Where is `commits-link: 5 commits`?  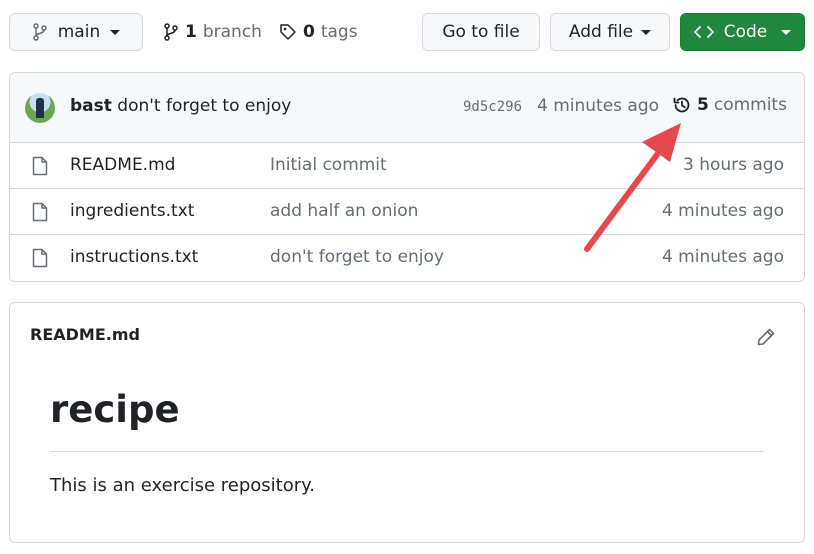 commits-link: 5 commits is located at coordinates (729, 105).